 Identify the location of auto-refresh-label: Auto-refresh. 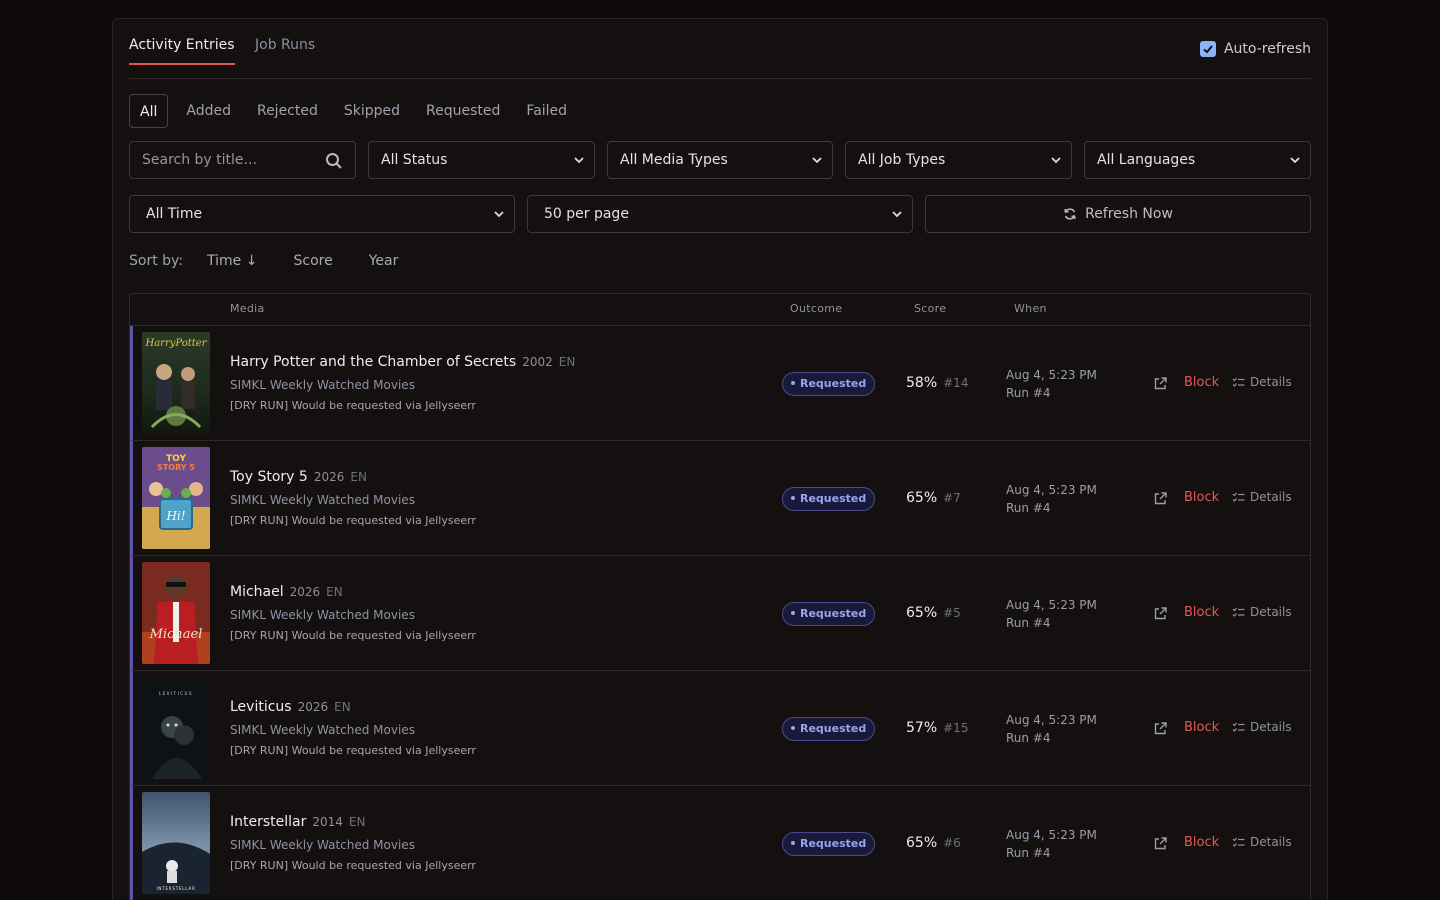
(1267, 49).